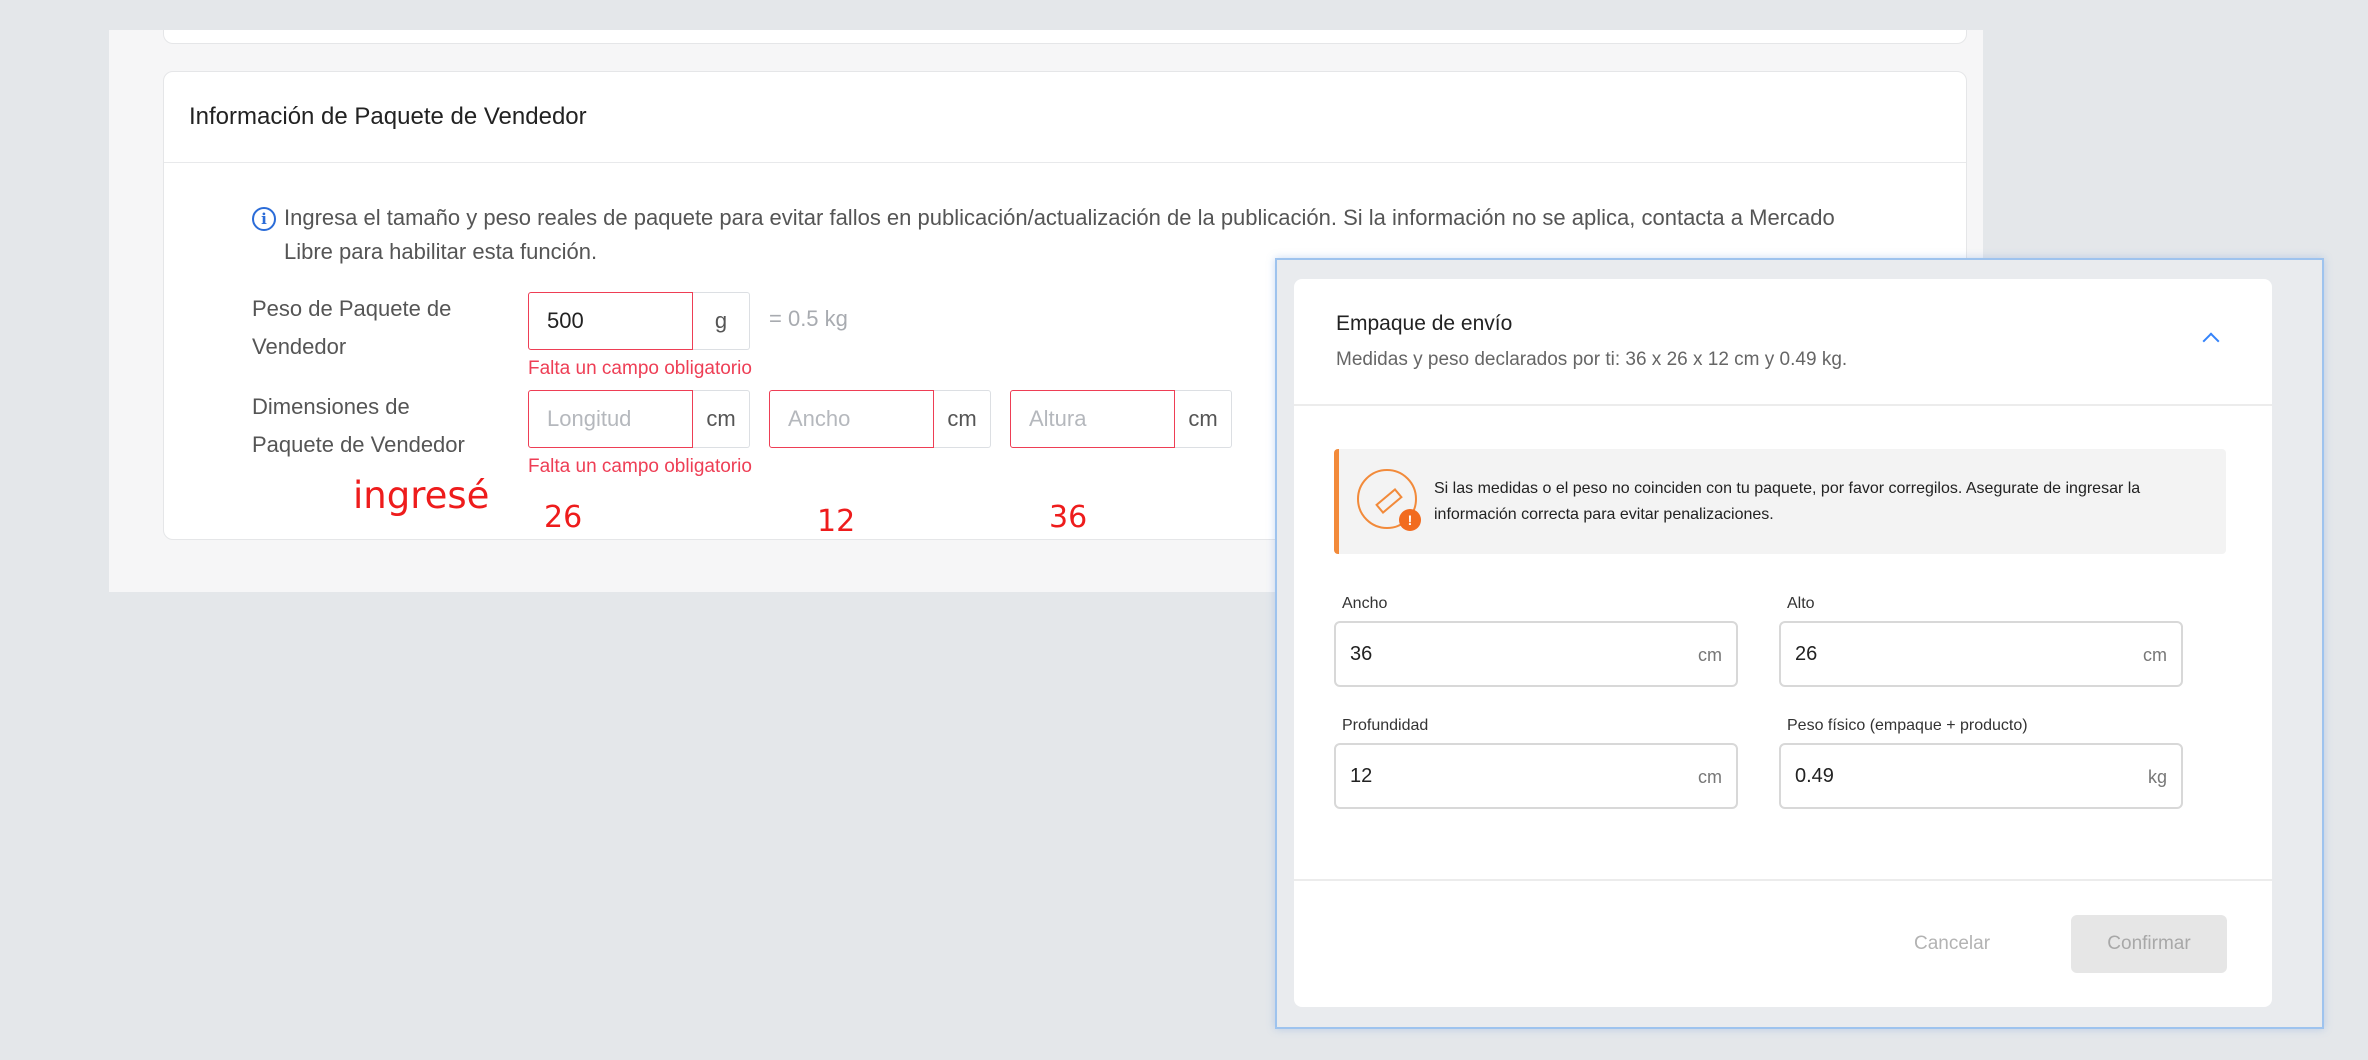  What do you see at coordinates (1710, 777) in the screenshot?
I see `modal-depth-unit: cm` at bounding box center [1710, 777].